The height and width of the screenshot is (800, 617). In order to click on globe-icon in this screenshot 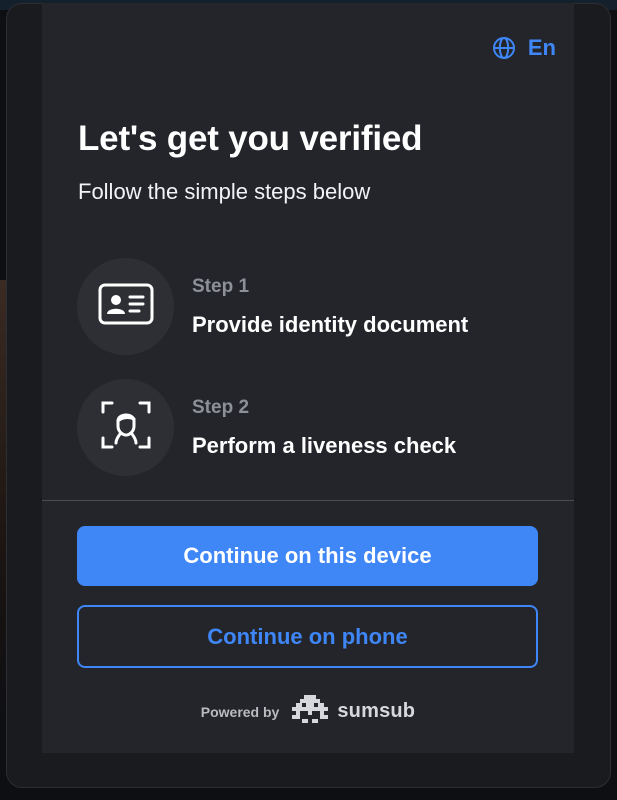, I will do `click(504, 48)`.